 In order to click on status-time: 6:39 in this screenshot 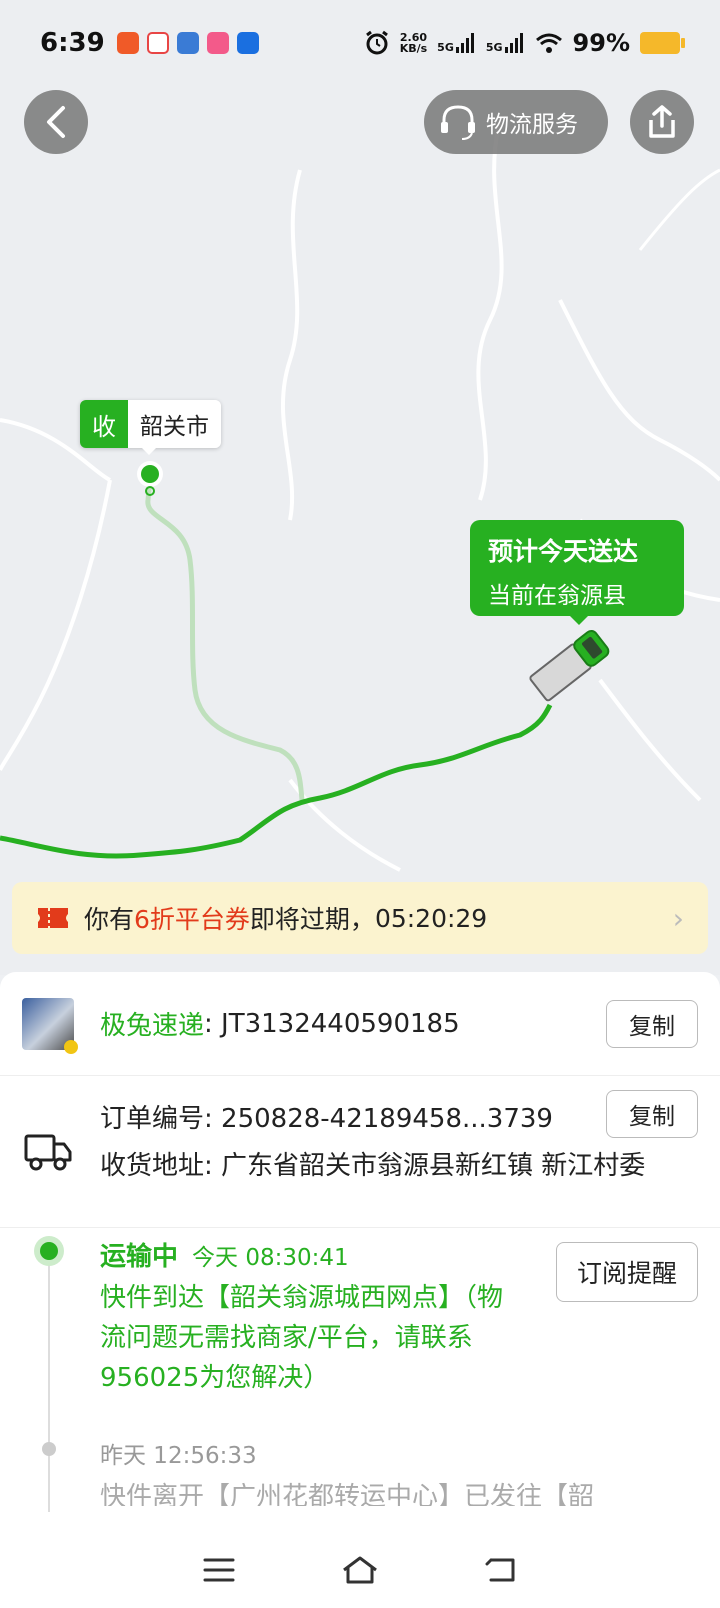, I will do `click(72, 43)`.